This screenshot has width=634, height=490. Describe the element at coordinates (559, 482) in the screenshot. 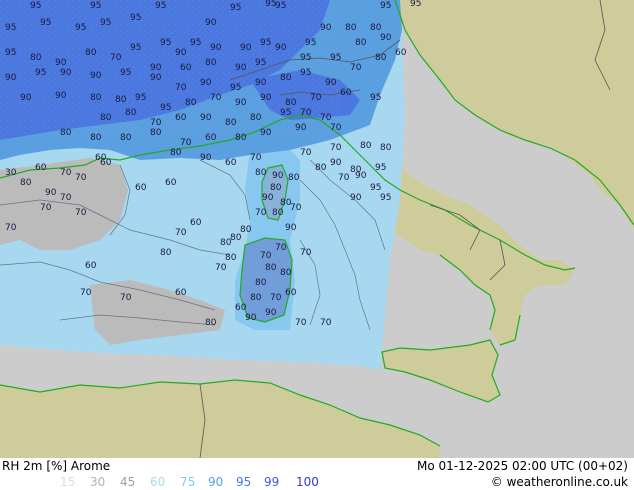

I see `copyright-link: © weatheronline.co.uk` at that location.